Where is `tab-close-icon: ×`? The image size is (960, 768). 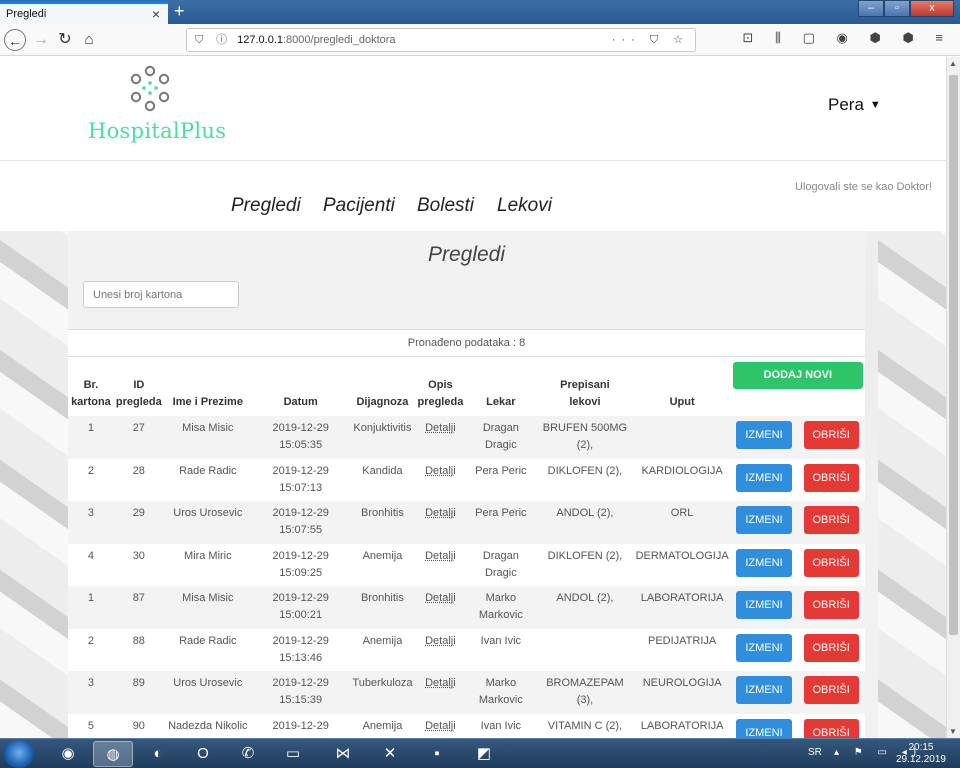 tab-close-icon: × is located at coordinates (156, 14).